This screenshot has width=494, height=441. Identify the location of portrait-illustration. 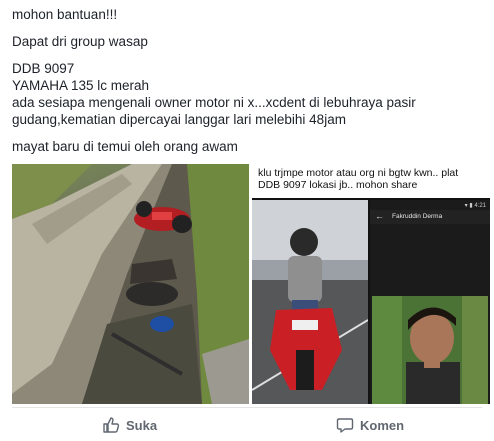
(430, 350).